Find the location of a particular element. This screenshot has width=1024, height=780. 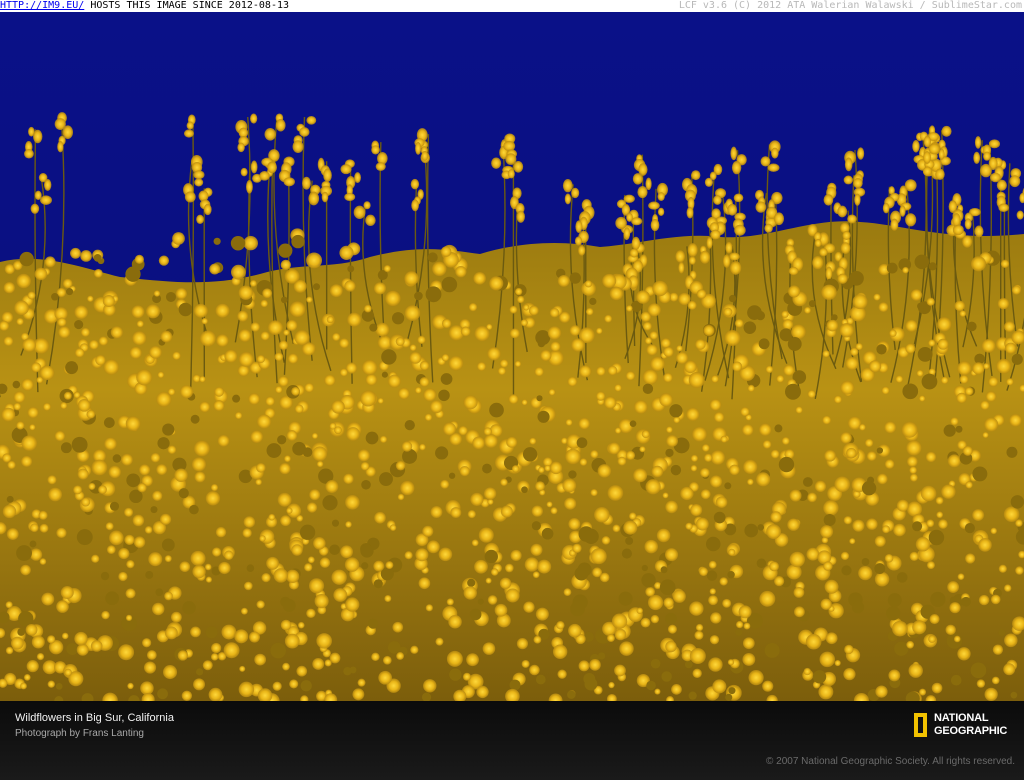

watermark-link: HTTP://IM9.EU/ is located at coordinates (42, 5).